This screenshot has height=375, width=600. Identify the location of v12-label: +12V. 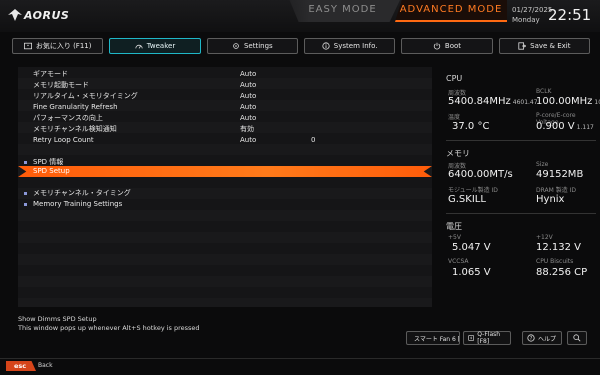
(544, 237).